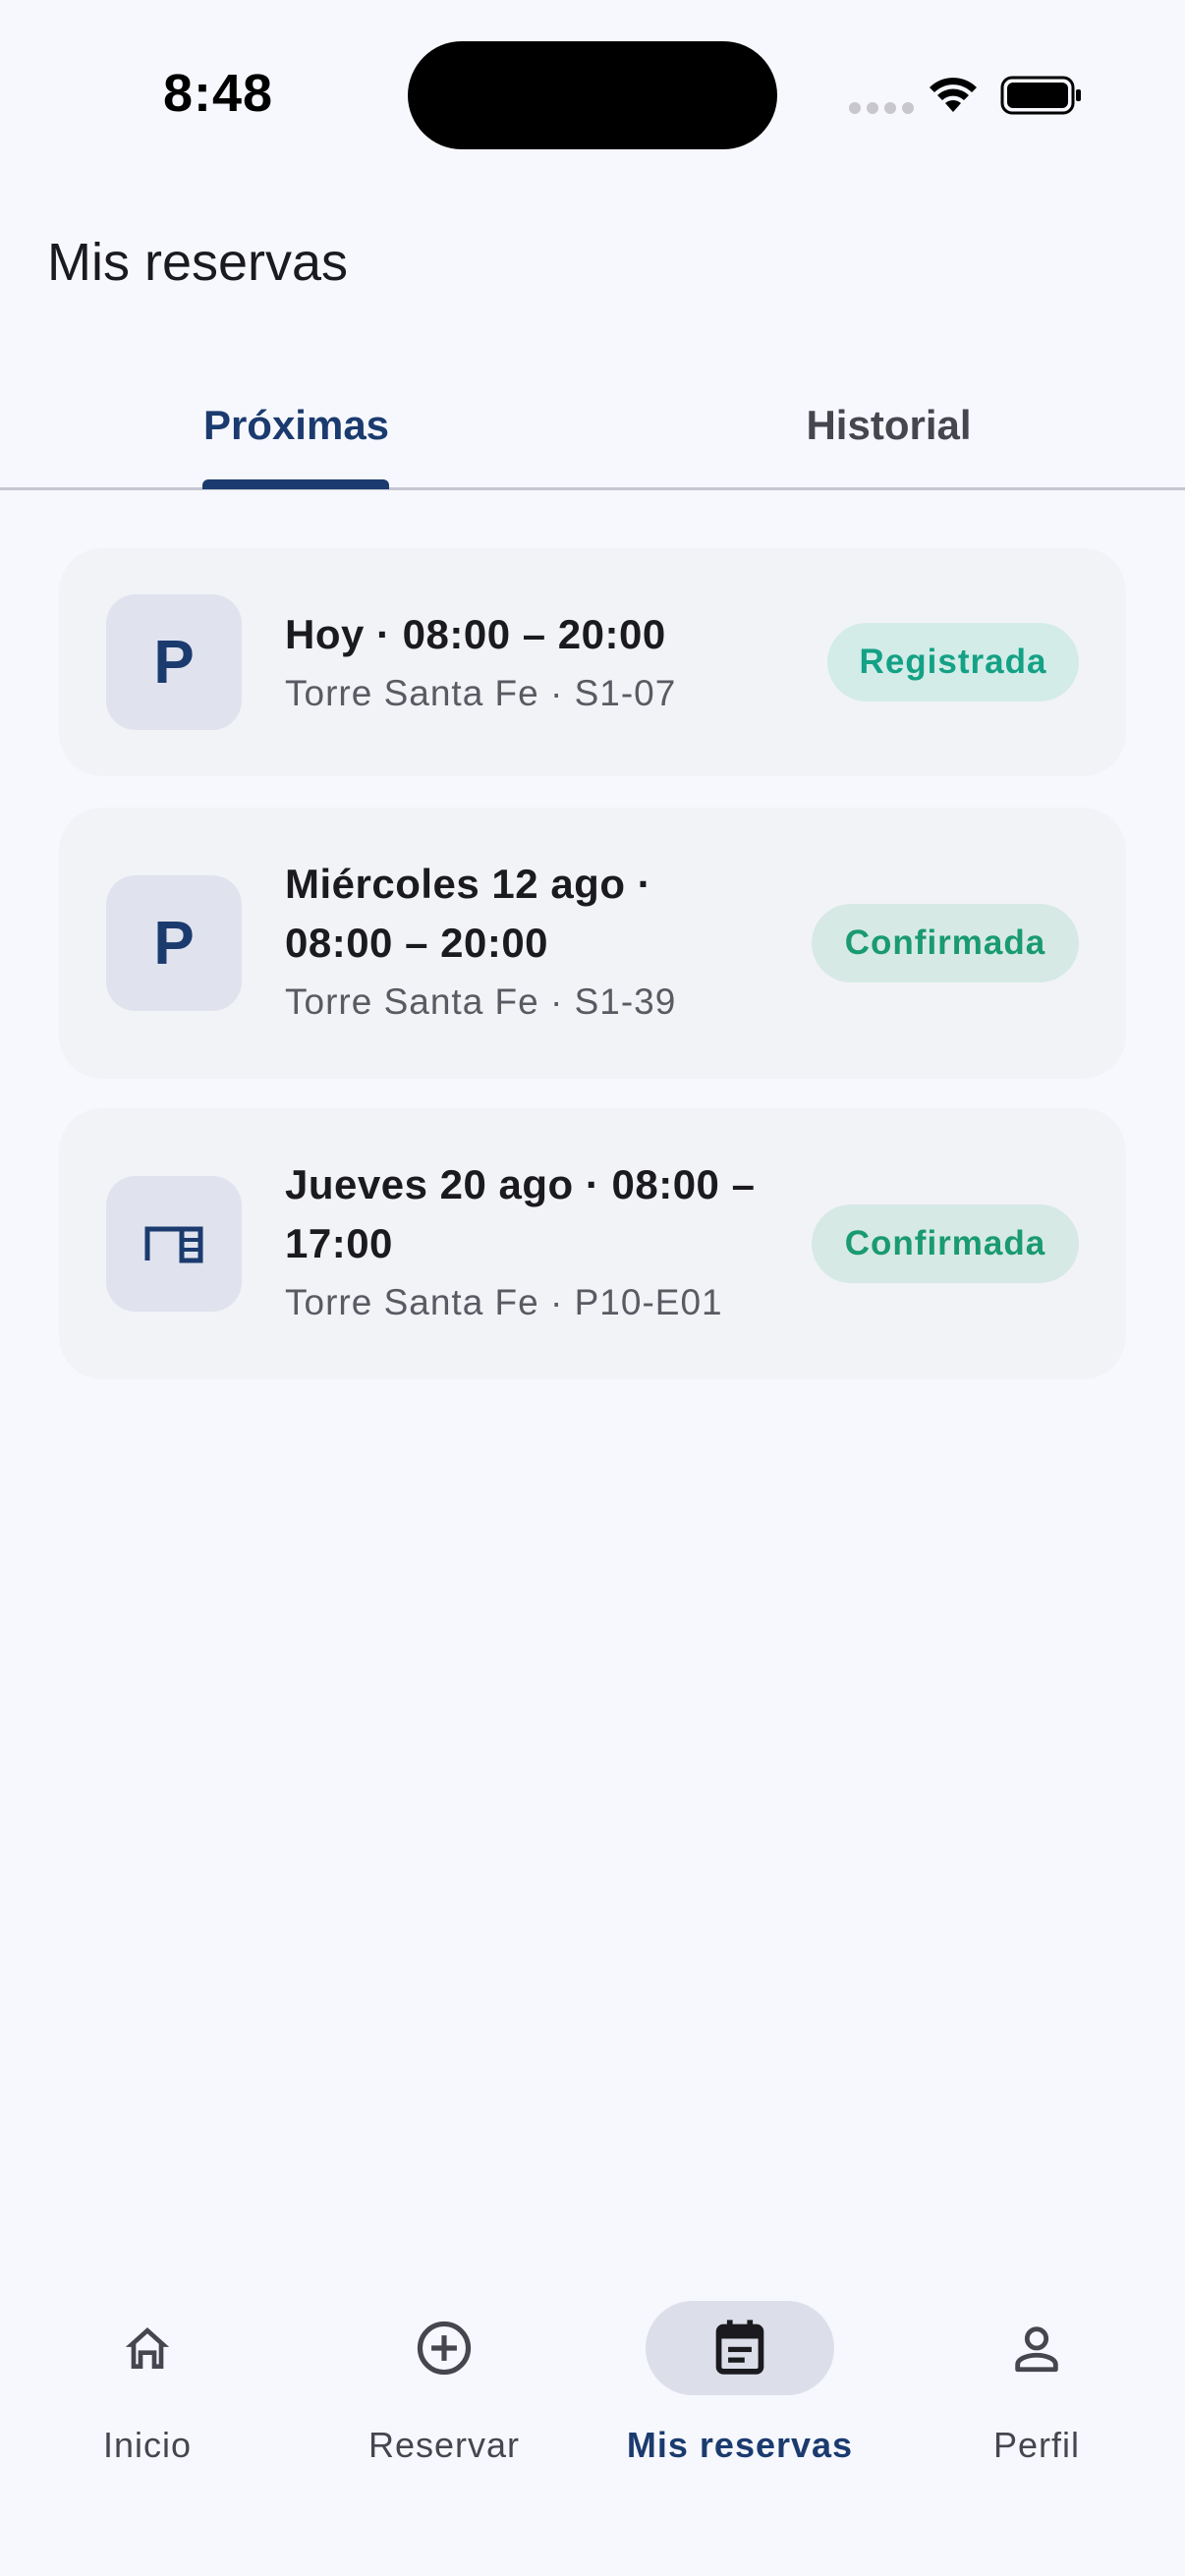  What do you see at coordinates (219, 93) in the screenshot?
I see `status-time: 8:48` at bounding box center [219, 93].